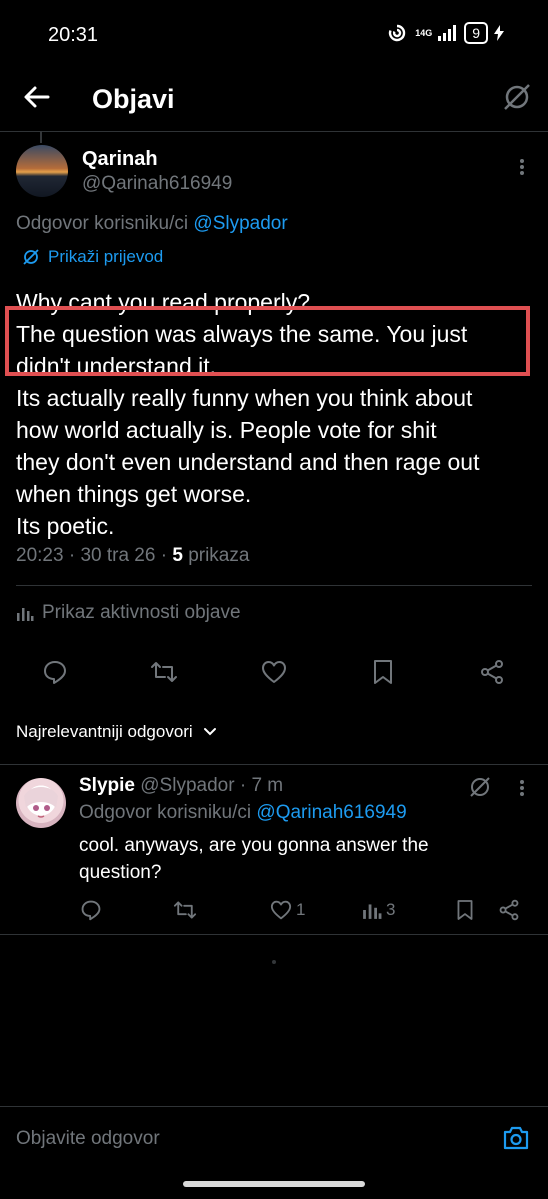 This screenshot has width=548, height=1199. What do you see at coordinates (107, 785) in the screenshot?
I see `reply-author-name: Slypie` at bounding box center [107, 785].